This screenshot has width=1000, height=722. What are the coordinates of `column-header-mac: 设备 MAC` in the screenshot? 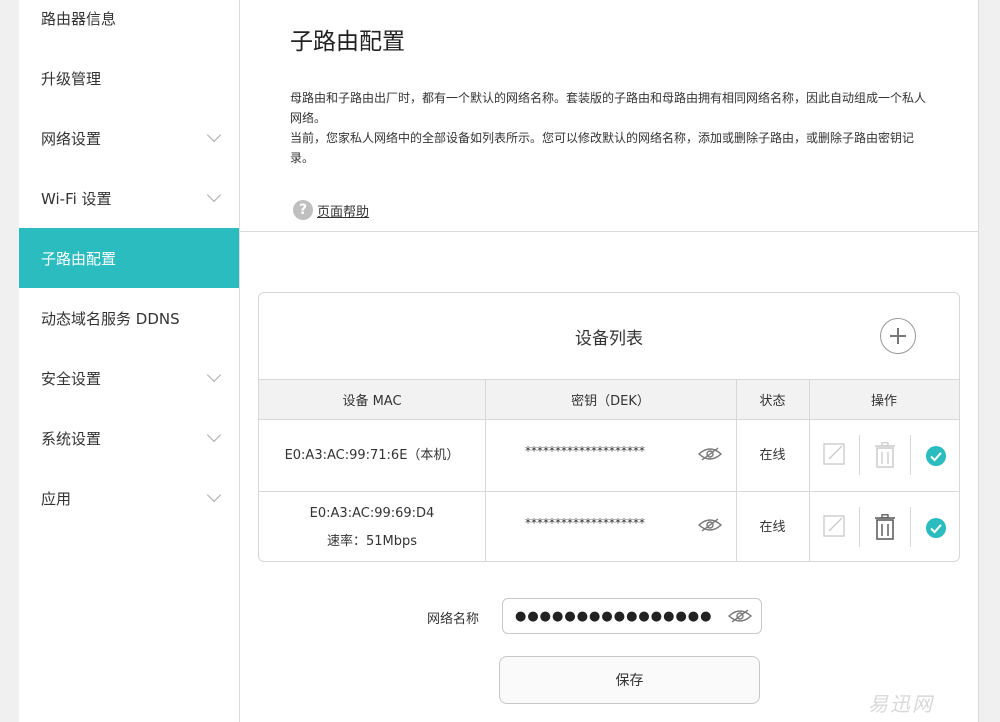 It's located at (372, 401).